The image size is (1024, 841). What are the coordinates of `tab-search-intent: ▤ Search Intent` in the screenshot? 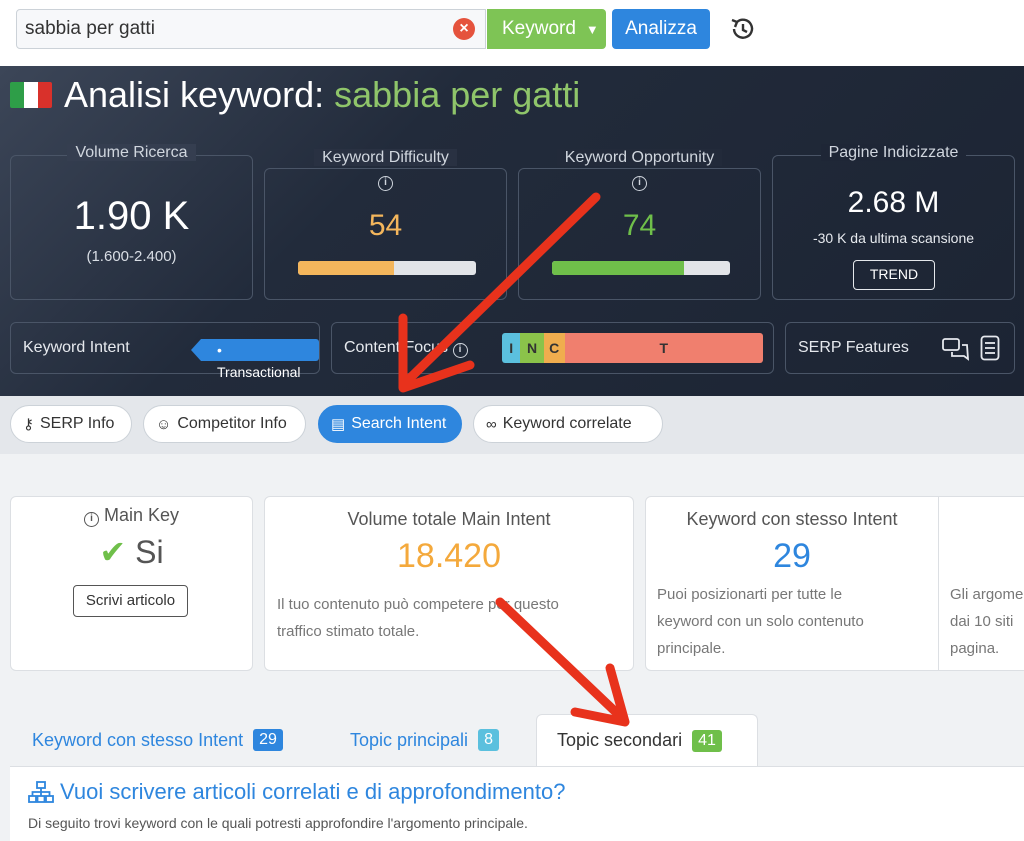 It's located at (390, 424).